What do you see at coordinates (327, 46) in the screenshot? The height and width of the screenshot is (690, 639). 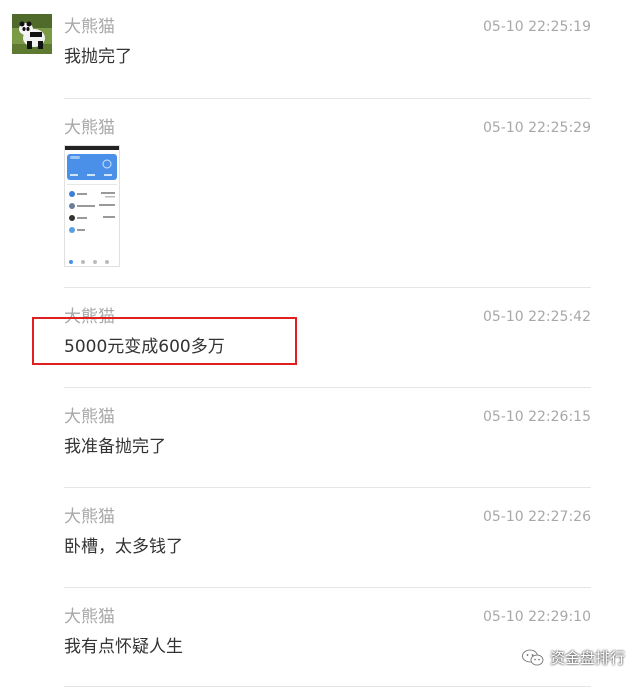 I see `message-item: 大熊猫 05-10 22:25:19 我抛完了` at bounding box center [327, 46].